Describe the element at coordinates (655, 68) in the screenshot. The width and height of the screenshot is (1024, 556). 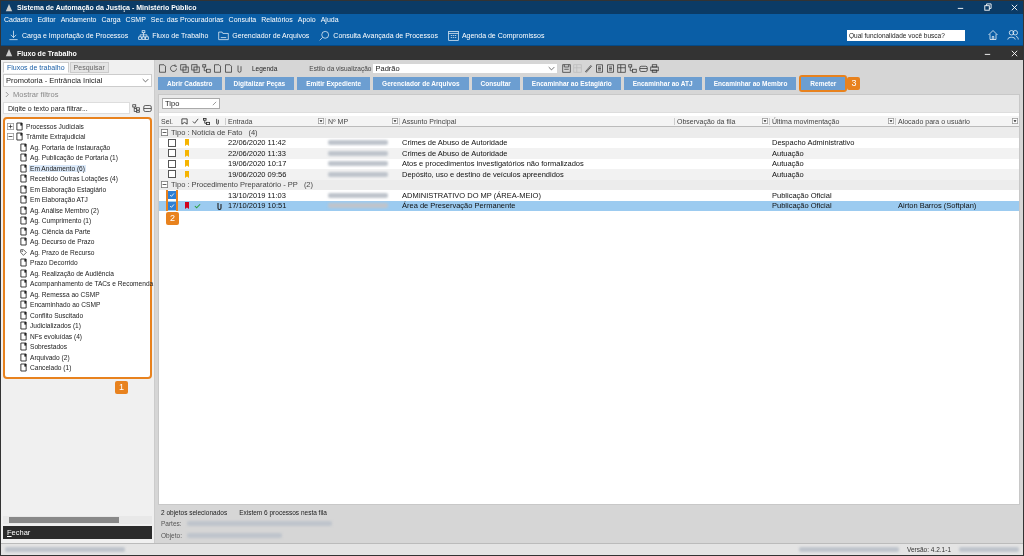
I see `print-icon` at that location.